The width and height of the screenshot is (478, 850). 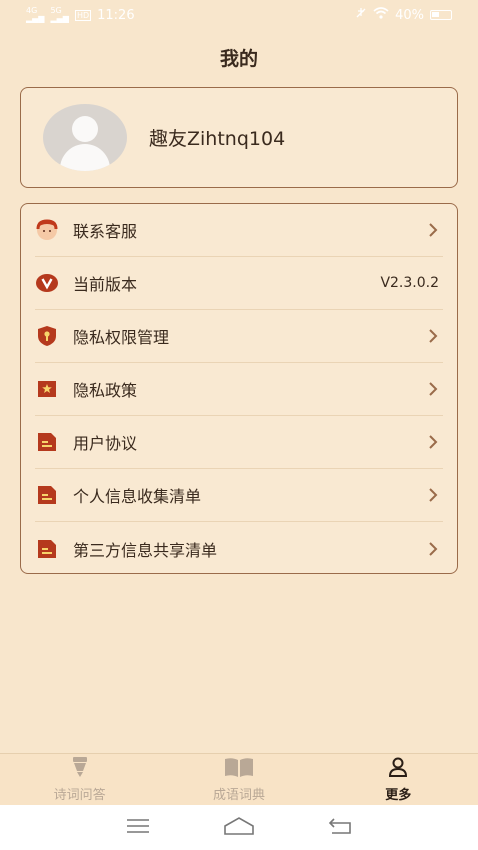 I want to click on signal-4g-icon: 4G ▂▄▆, so click(x=35, y=14).